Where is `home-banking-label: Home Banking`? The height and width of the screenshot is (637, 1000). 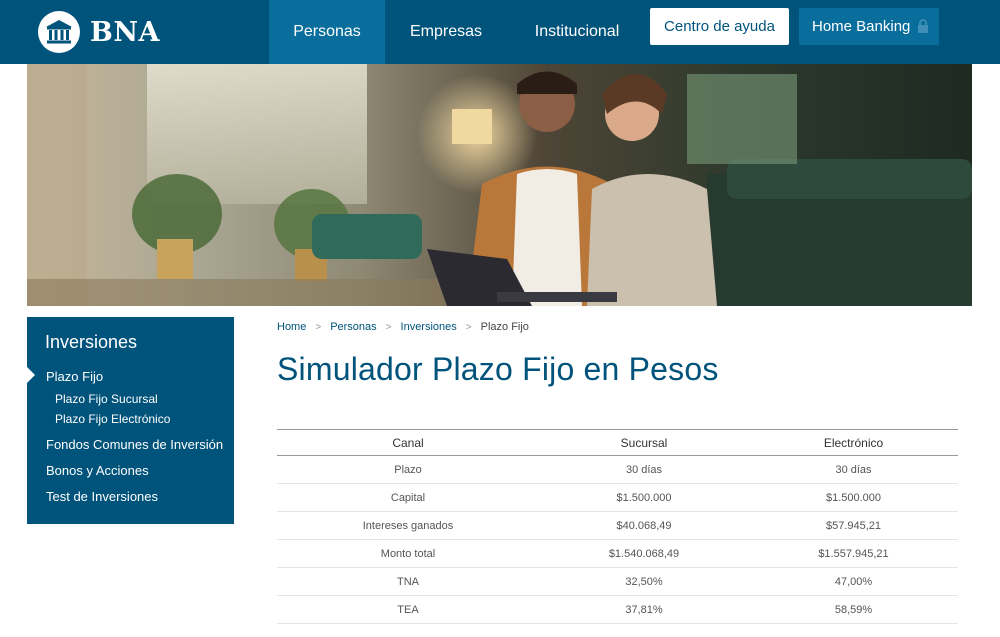 home-banking-label: Home Banking is located at coordinates (861, 26).